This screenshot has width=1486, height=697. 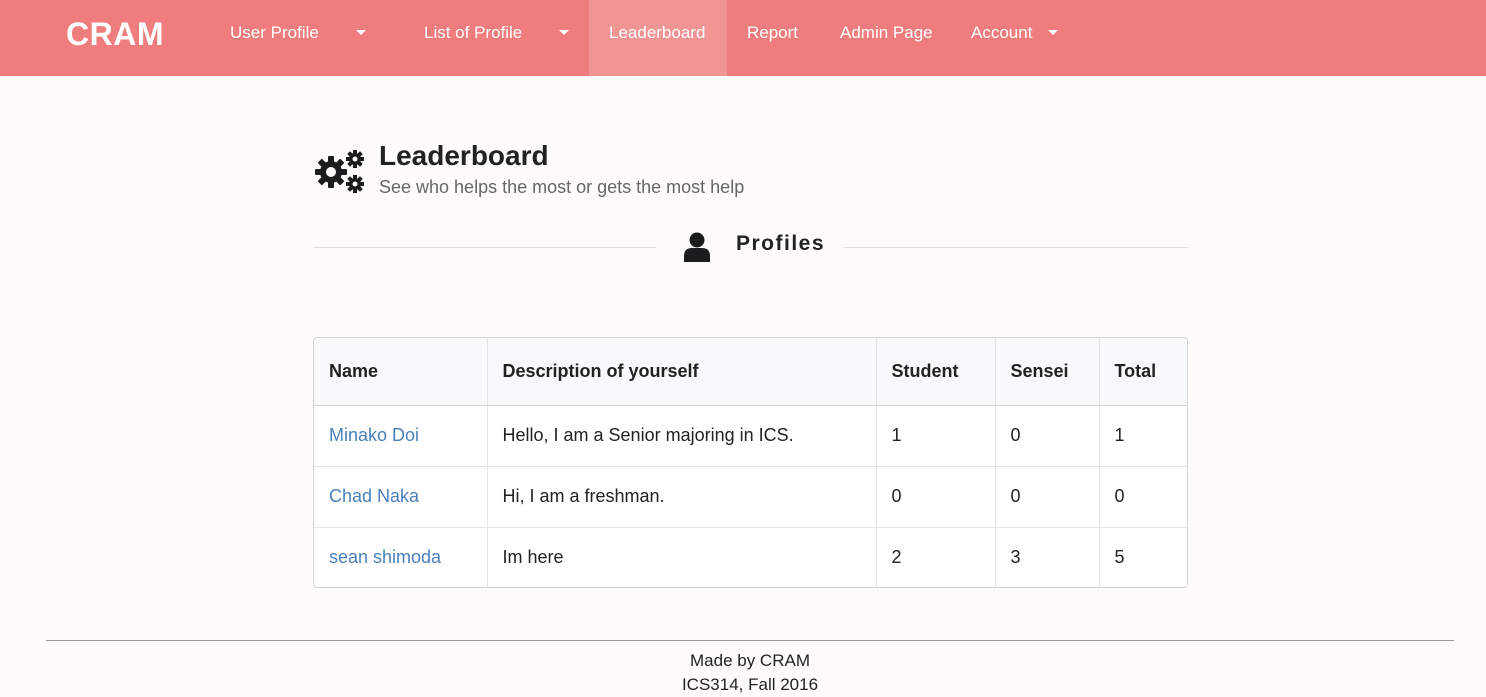 I want to click on column-header-student: Student, so click(x=935, y=372).